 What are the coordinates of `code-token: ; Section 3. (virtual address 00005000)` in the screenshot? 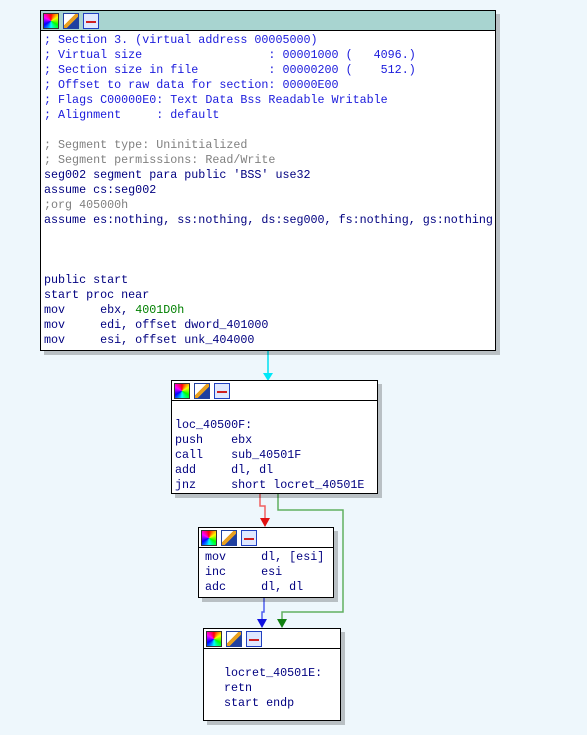 It's located at (181, 40).